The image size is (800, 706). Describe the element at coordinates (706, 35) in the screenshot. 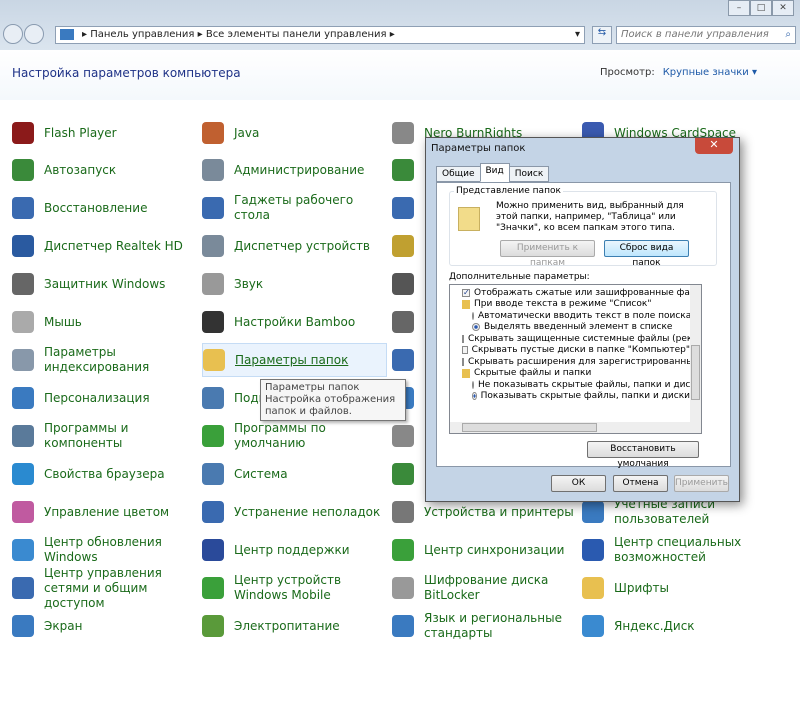

I see `search-input: Поиск в панели управления ⌕` at that location.